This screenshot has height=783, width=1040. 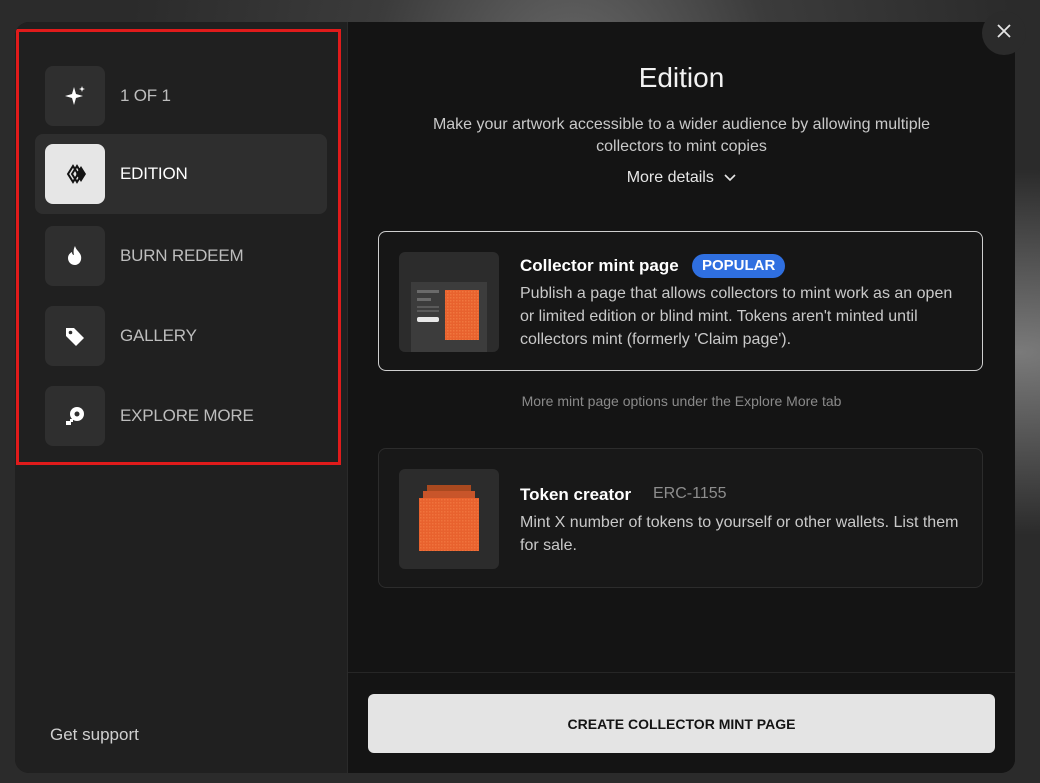 What do you see at coordinates (449, 302) in the screenshot?
I see `mint-page-thumbnail` at bounding box center [449, 302].